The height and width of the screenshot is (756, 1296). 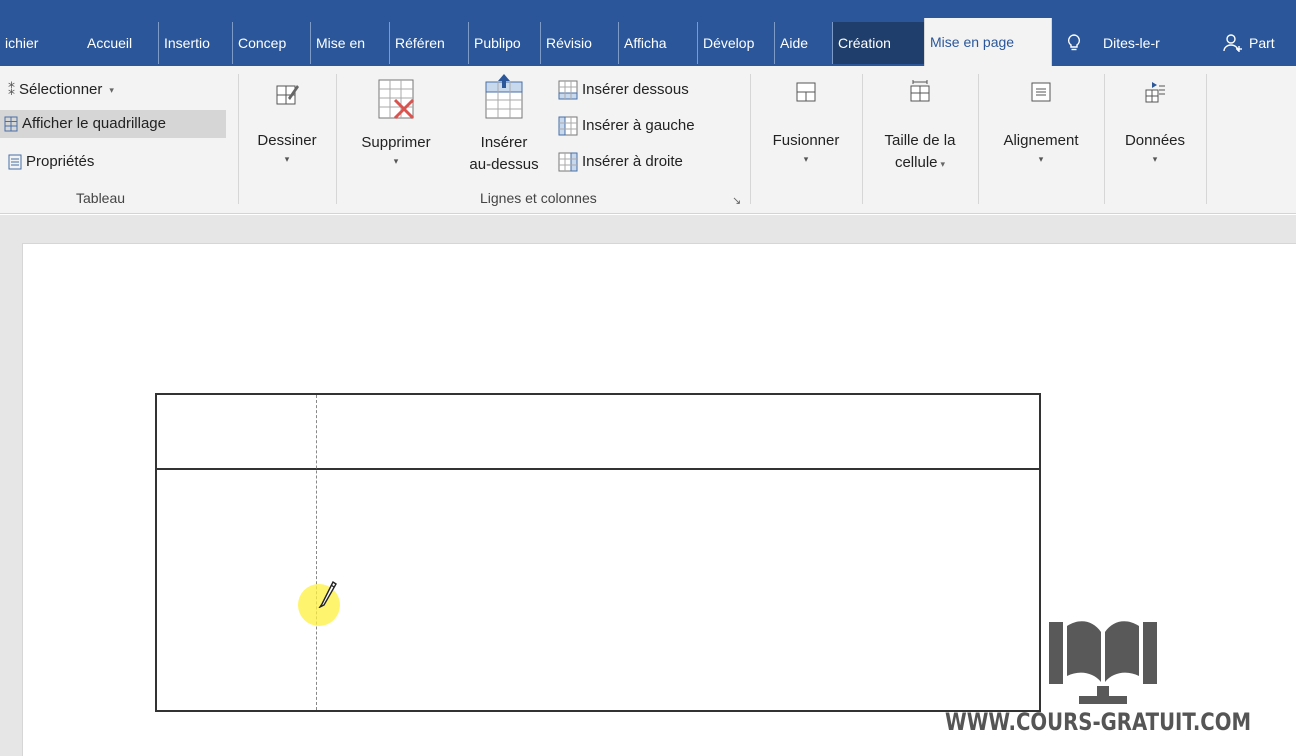 What do you see at coordinates (504, 164) in the screenshot?
I see `insert-above-label-2: au-dessus` at bounding box center [504, 164].